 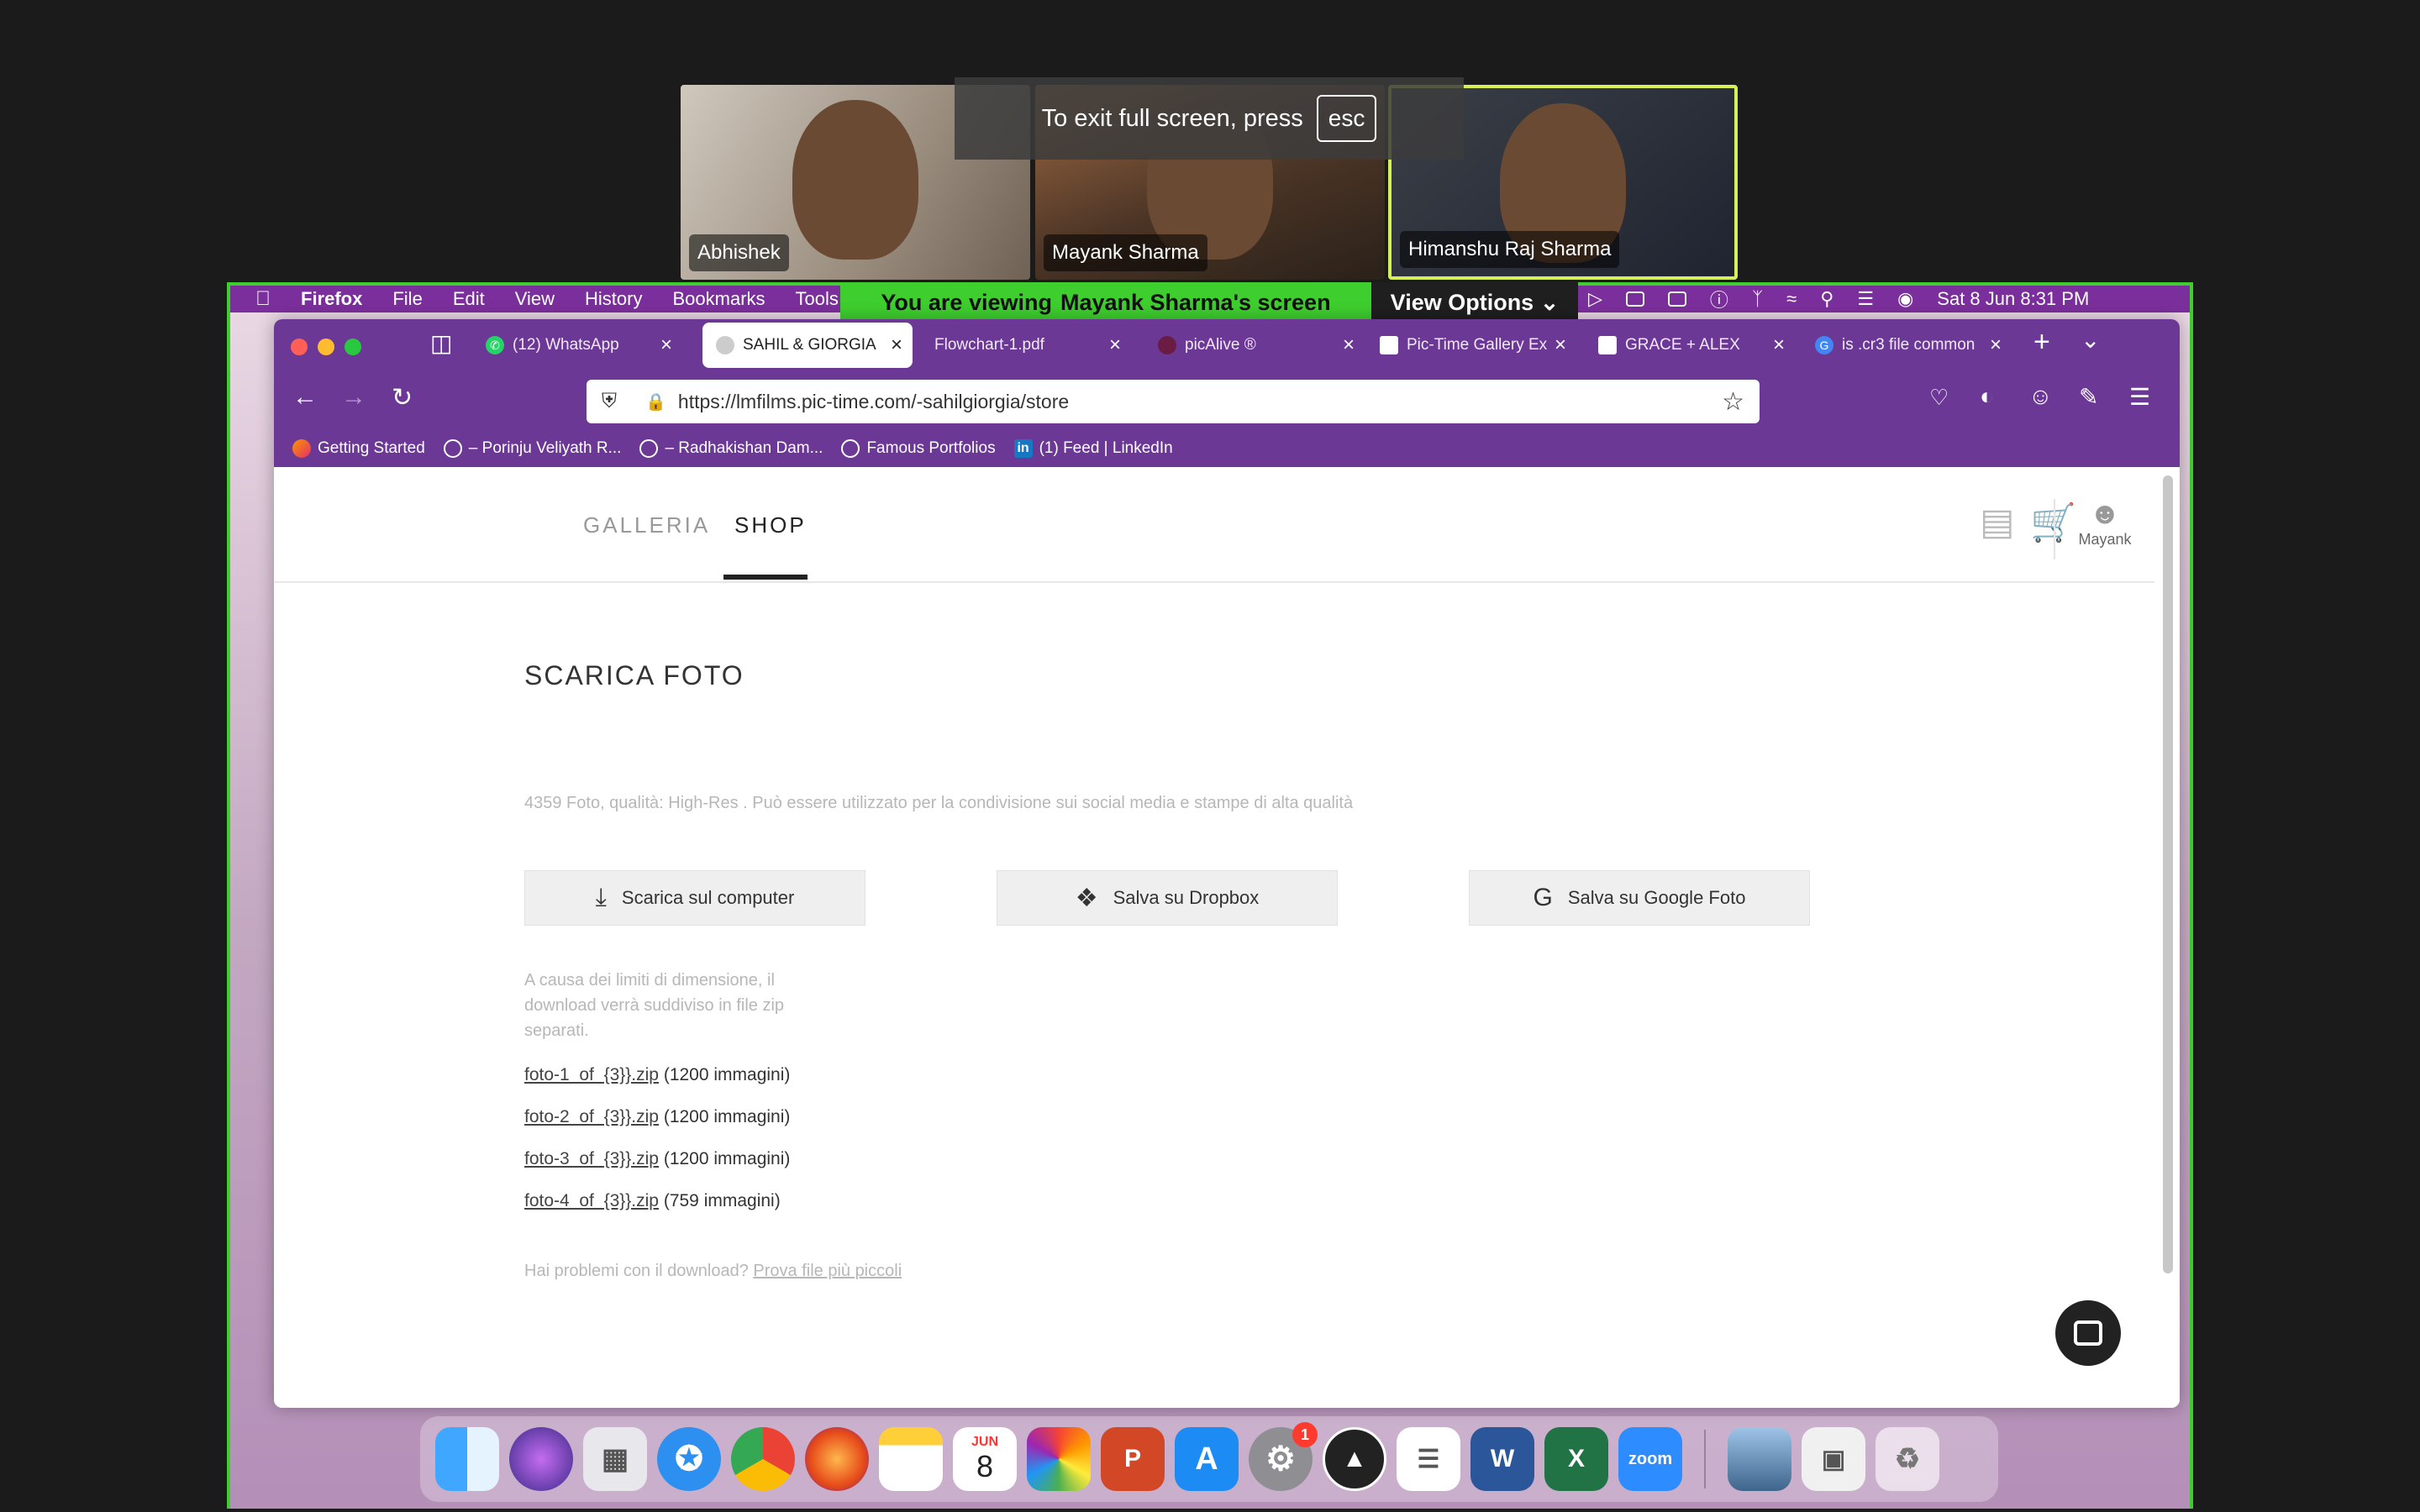 I want to click on app-store-icon: A, so click(x=1207, y=1459).